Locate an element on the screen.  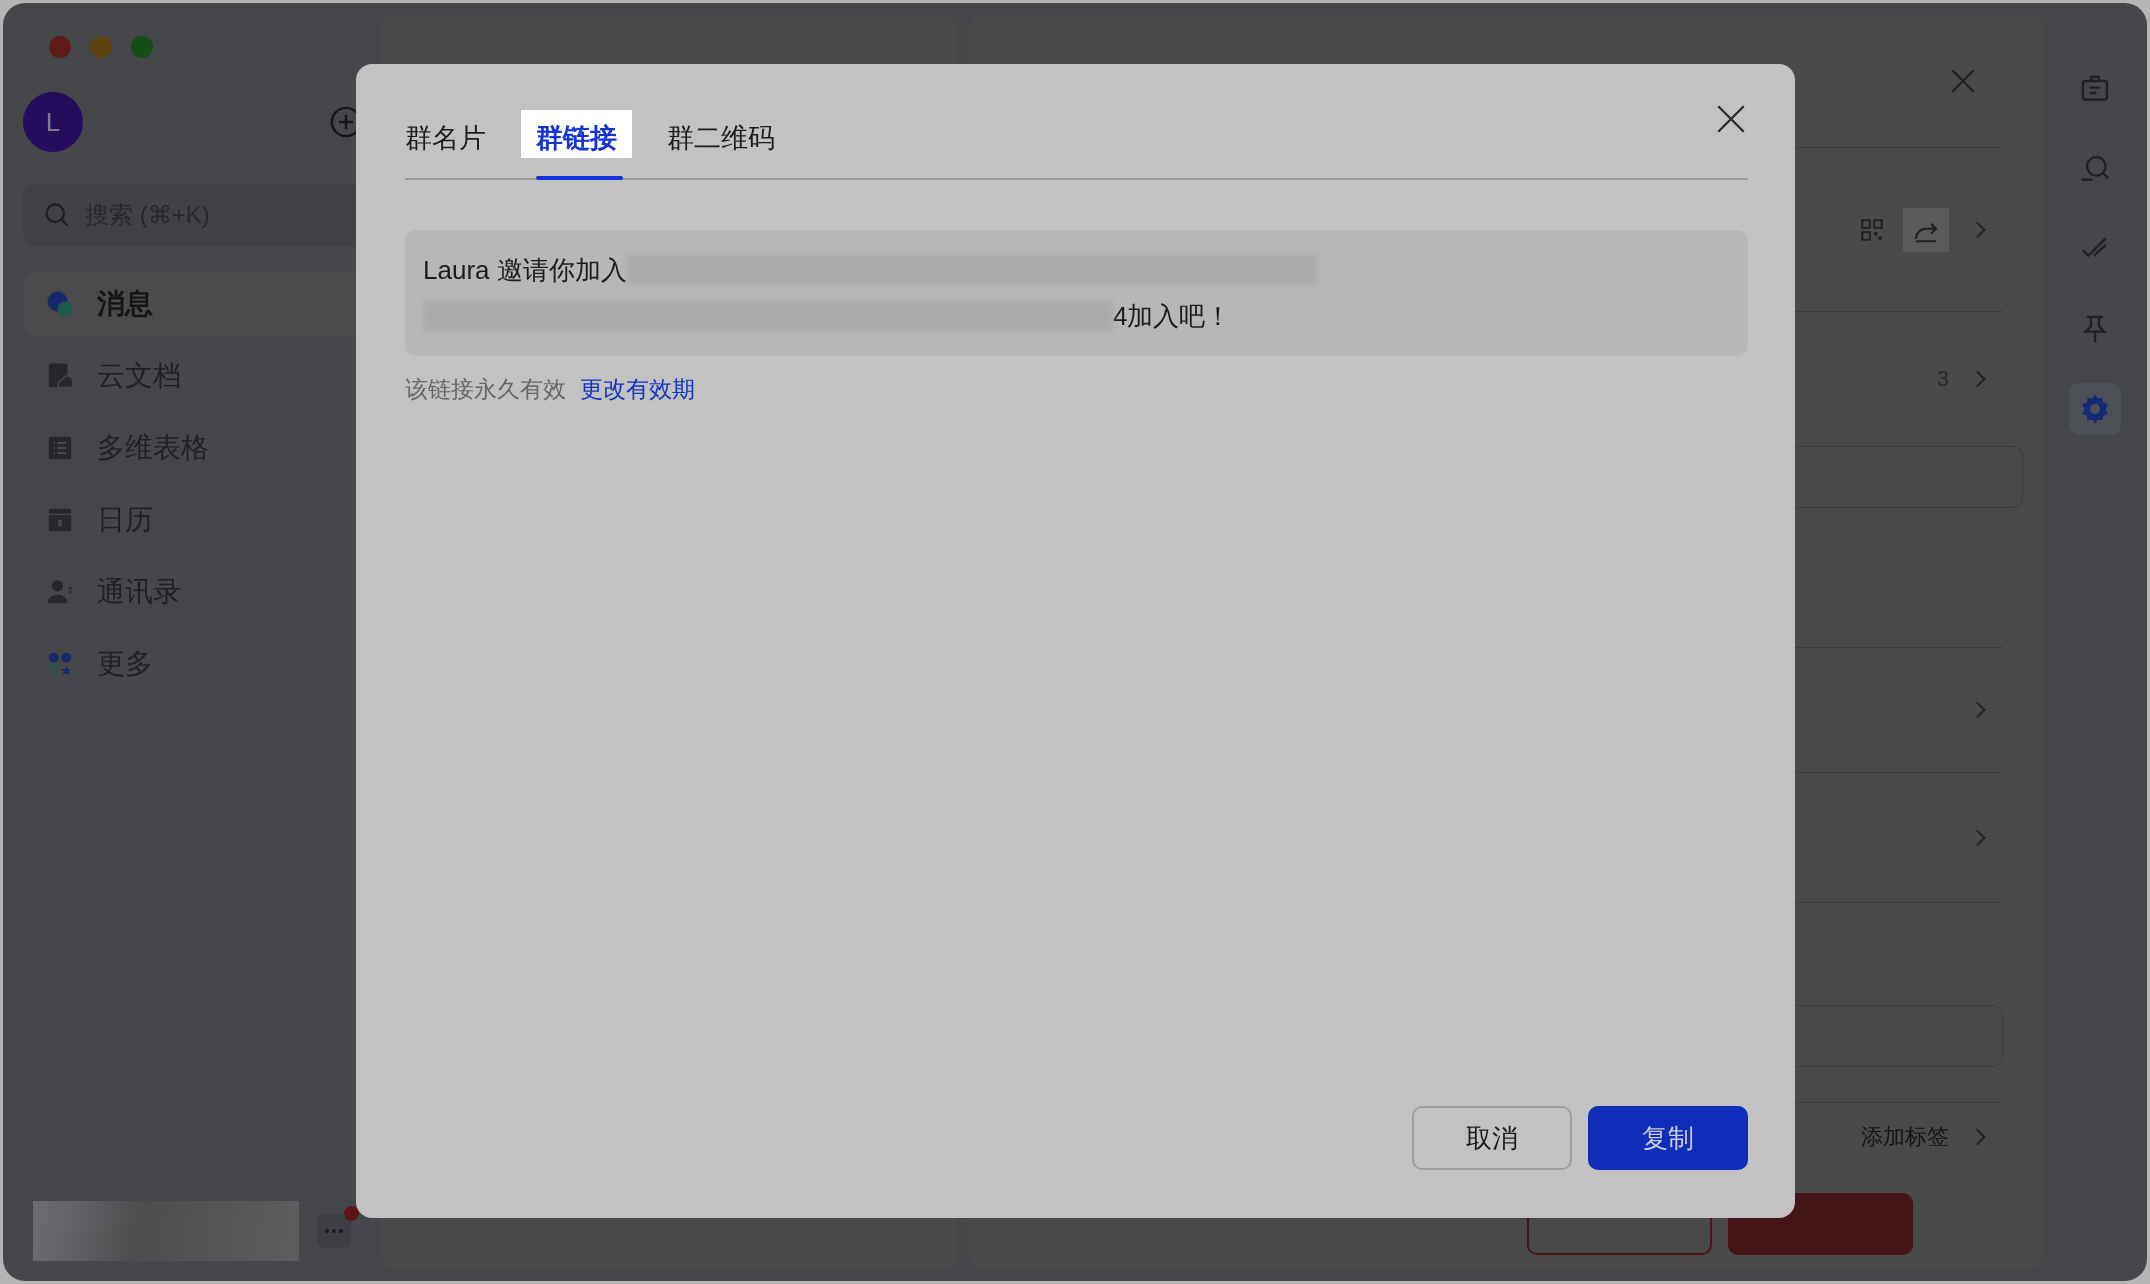
settings-button is located at coordinates (2095, 409).